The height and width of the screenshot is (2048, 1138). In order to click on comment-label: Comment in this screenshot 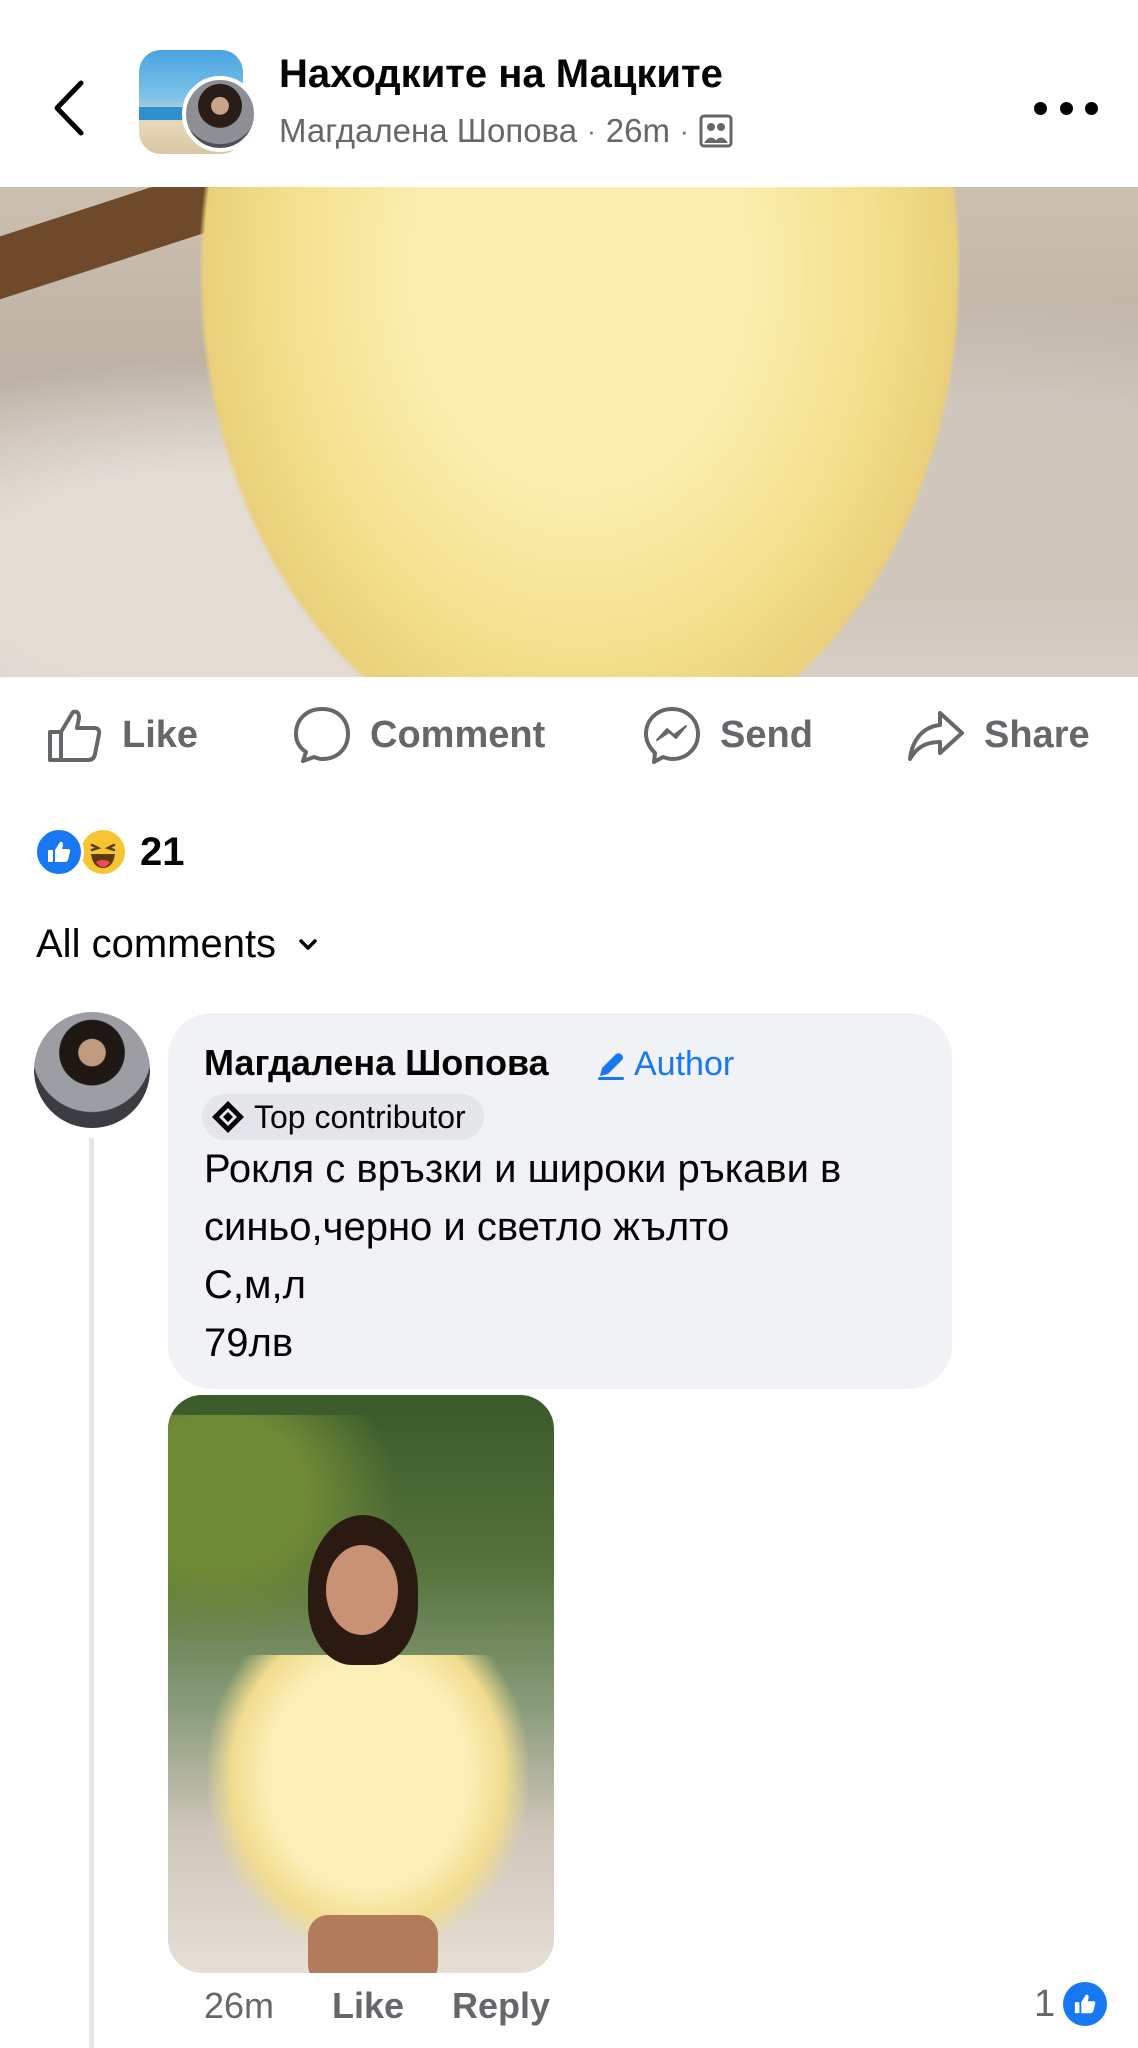, I will do `click(458, 734)`.